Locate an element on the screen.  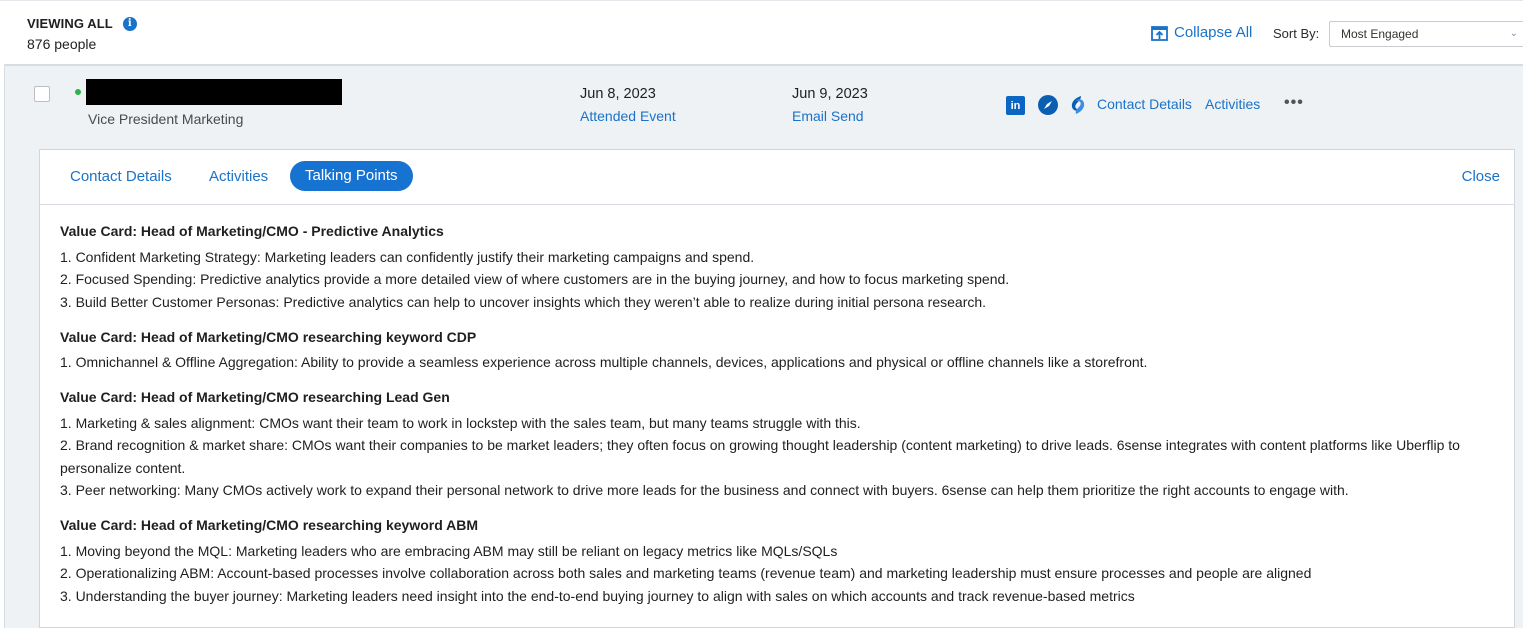
recent-activity-2: Jun 9, 2023 Email Send is located at coordinates (830, 105).